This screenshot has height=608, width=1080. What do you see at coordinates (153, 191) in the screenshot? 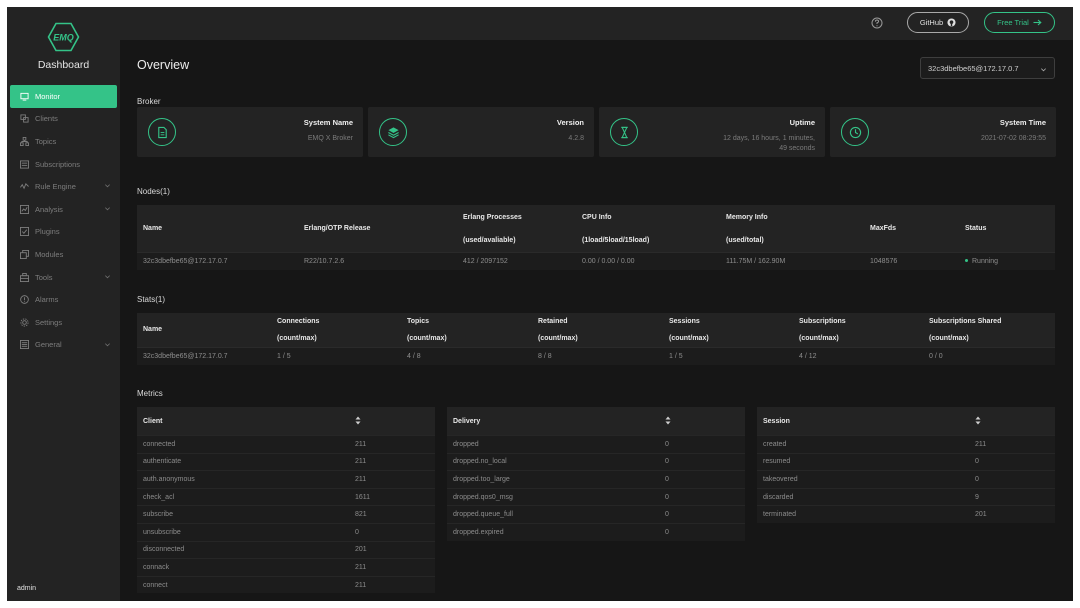
I see `nodes-section-title: Nodes(1)` at bounding box center [153, 191].